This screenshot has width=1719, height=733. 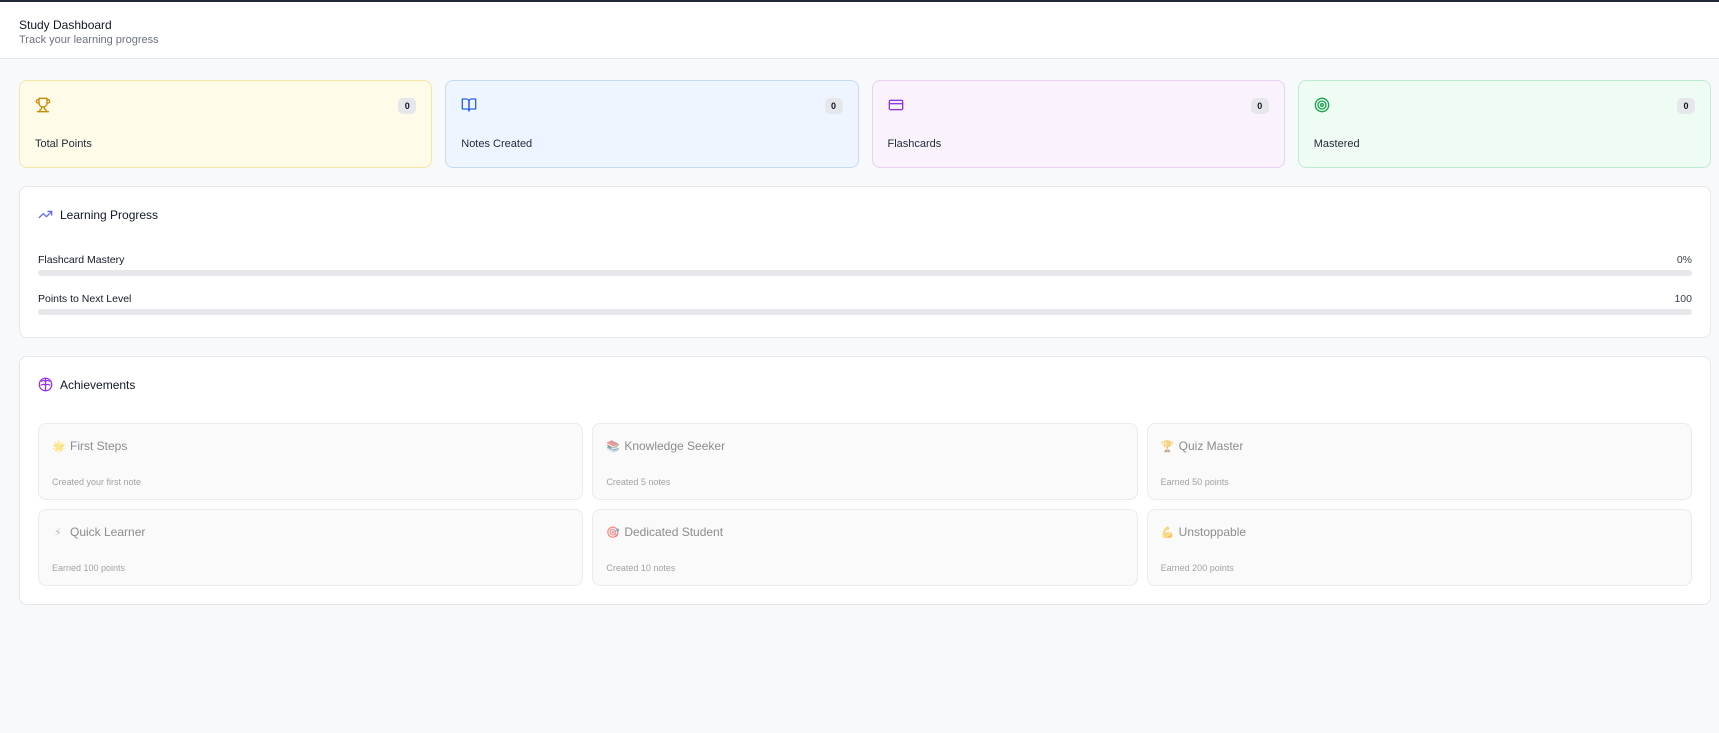 What do you see at coordinates (865, 461) in the screenshot?
I see `achievement-knowledge-seeker: 📚 Knowledge Seeker Created 5 notes` at bounding box center [865, 461].